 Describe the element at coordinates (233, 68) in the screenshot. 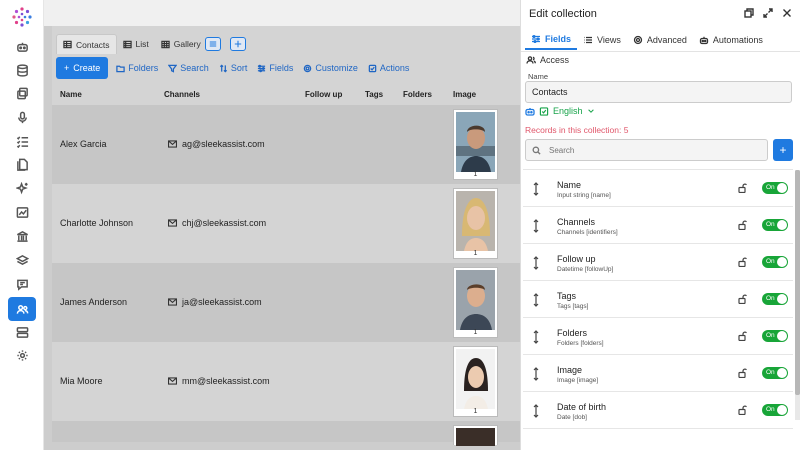

I see `sort-button: Sort` at that location.